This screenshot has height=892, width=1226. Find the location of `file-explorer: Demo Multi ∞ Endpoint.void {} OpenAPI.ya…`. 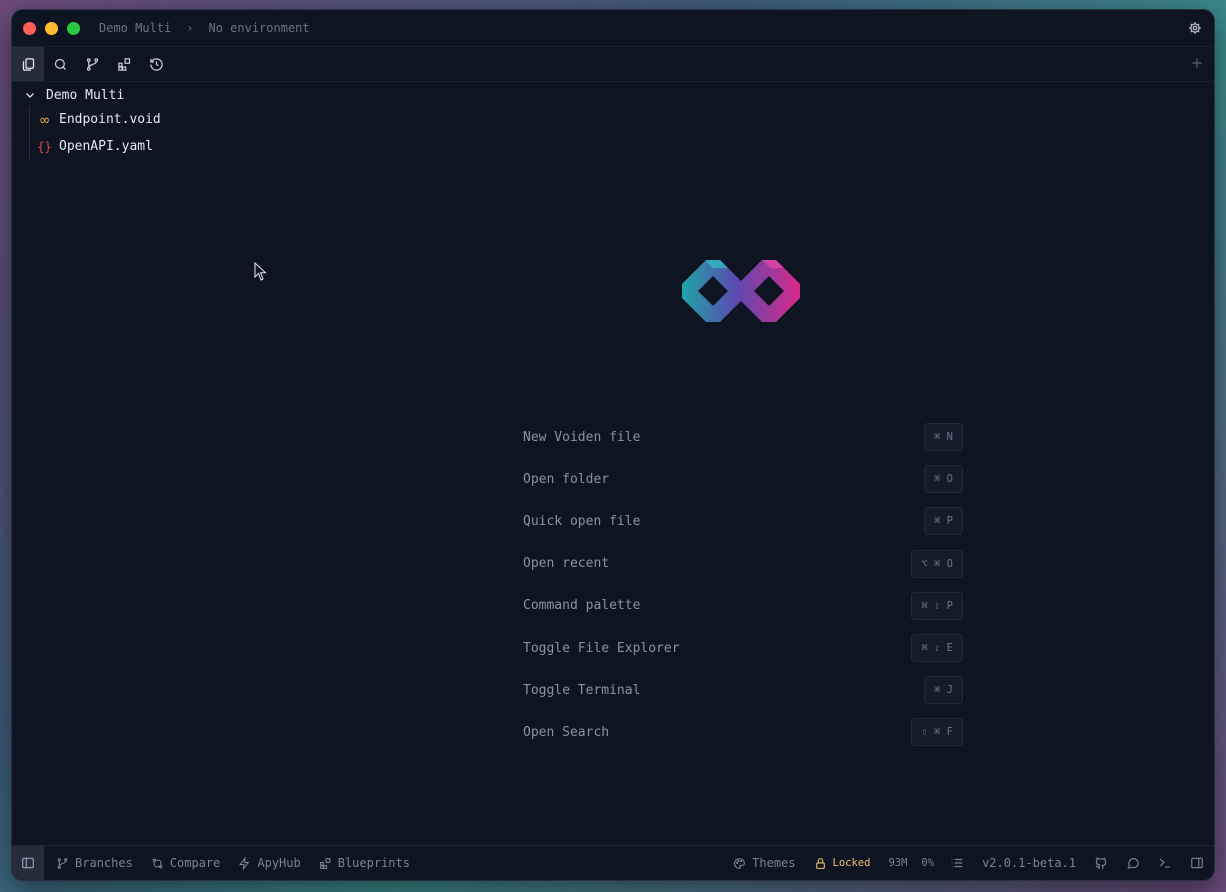

file-explorer: Demo Multi ∞ Endpoint.void {} OpenAPI.ya… is located at coordinates (172, 122).